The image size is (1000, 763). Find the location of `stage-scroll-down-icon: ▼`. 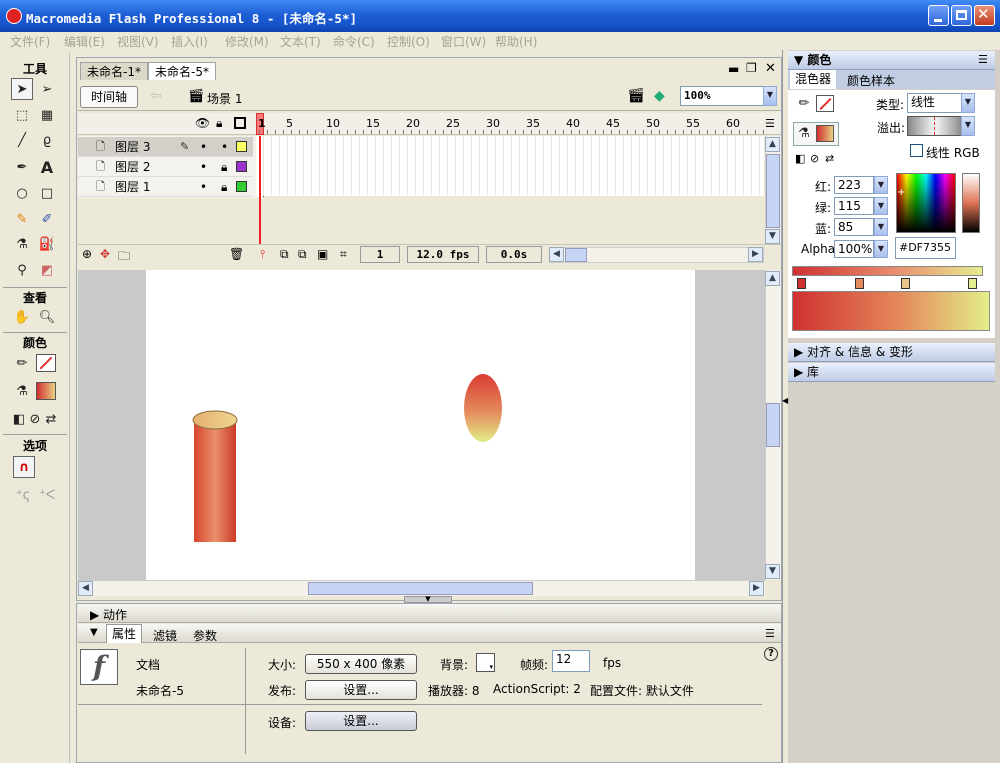

stage-scroll-down-icon: ▼ is located at coordinates (772, 571).